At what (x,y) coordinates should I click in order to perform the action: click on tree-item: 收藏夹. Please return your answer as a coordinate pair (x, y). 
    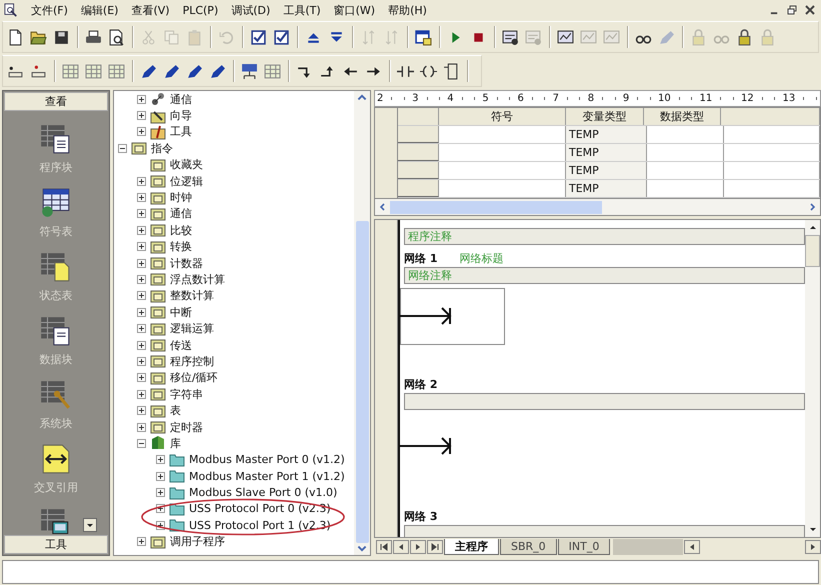
    Looking at the image, I should click on (186, 164).